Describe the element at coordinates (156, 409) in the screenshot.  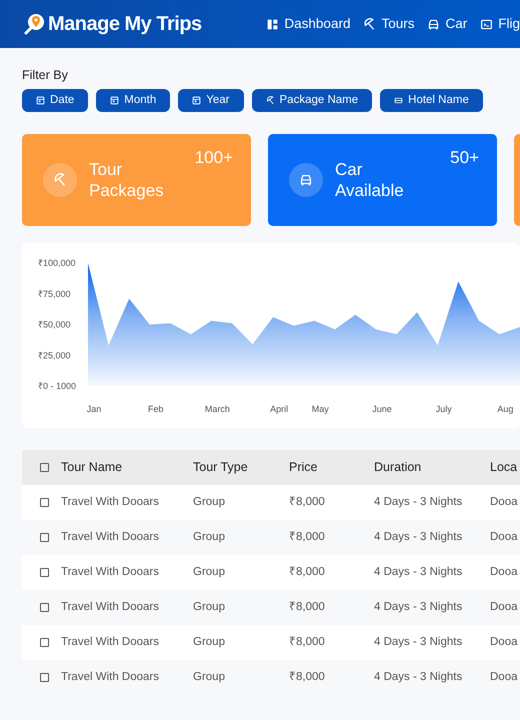
I see `x-axis-label: Feb` at that location.